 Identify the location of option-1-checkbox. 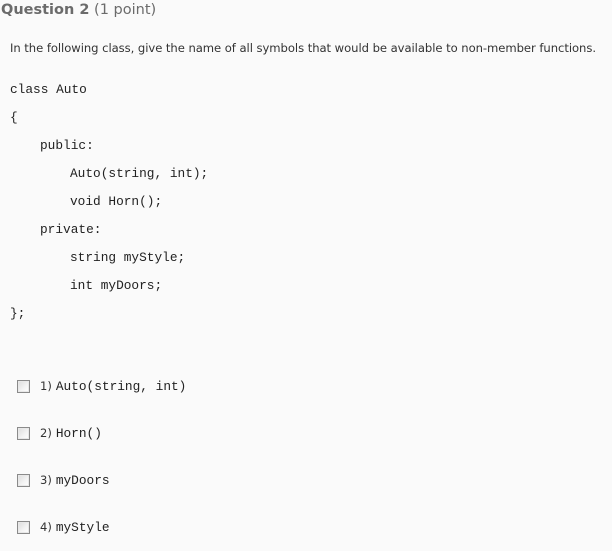
(23, 386).